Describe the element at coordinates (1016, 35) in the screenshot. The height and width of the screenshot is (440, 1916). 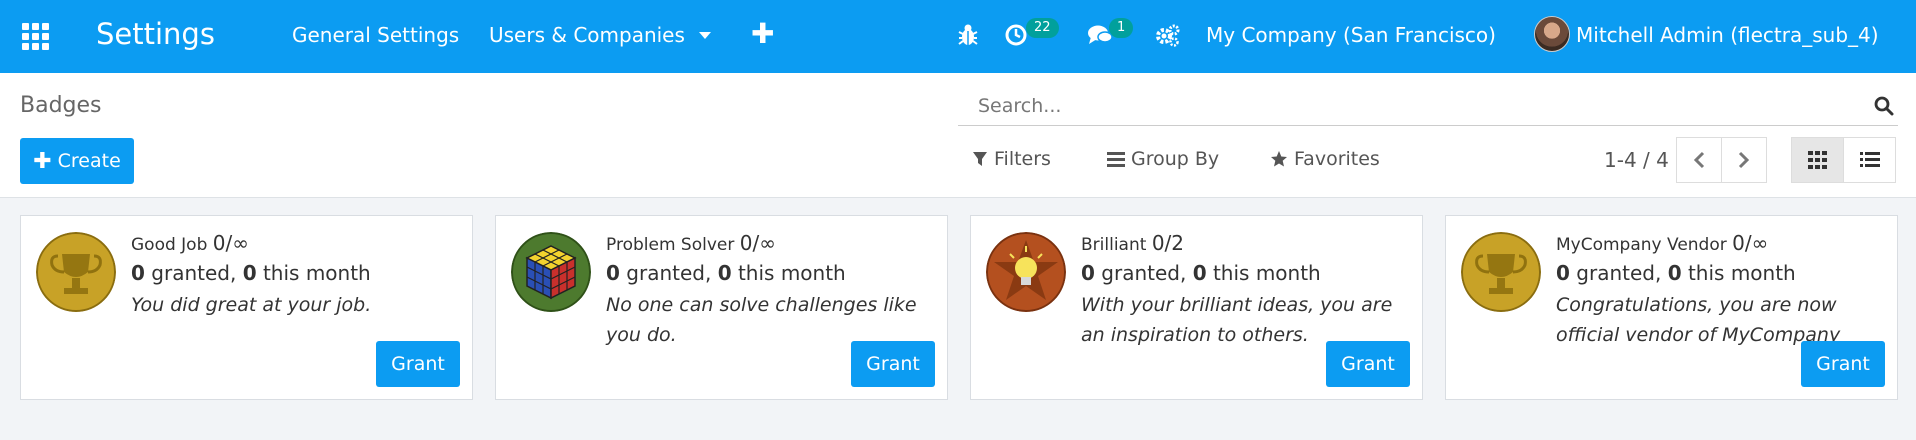
I see `activity-clock-icon` at that location.